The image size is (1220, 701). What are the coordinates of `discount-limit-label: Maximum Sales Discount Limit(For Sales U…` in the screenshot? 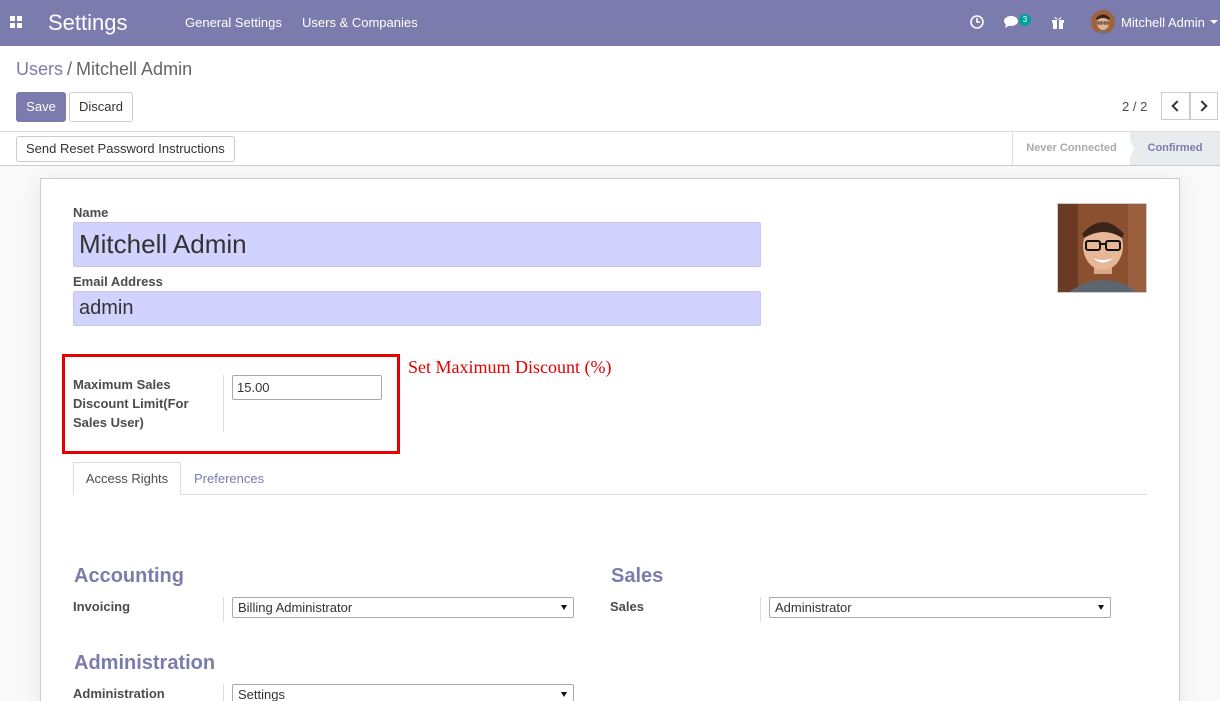 It's located at (131, 403).